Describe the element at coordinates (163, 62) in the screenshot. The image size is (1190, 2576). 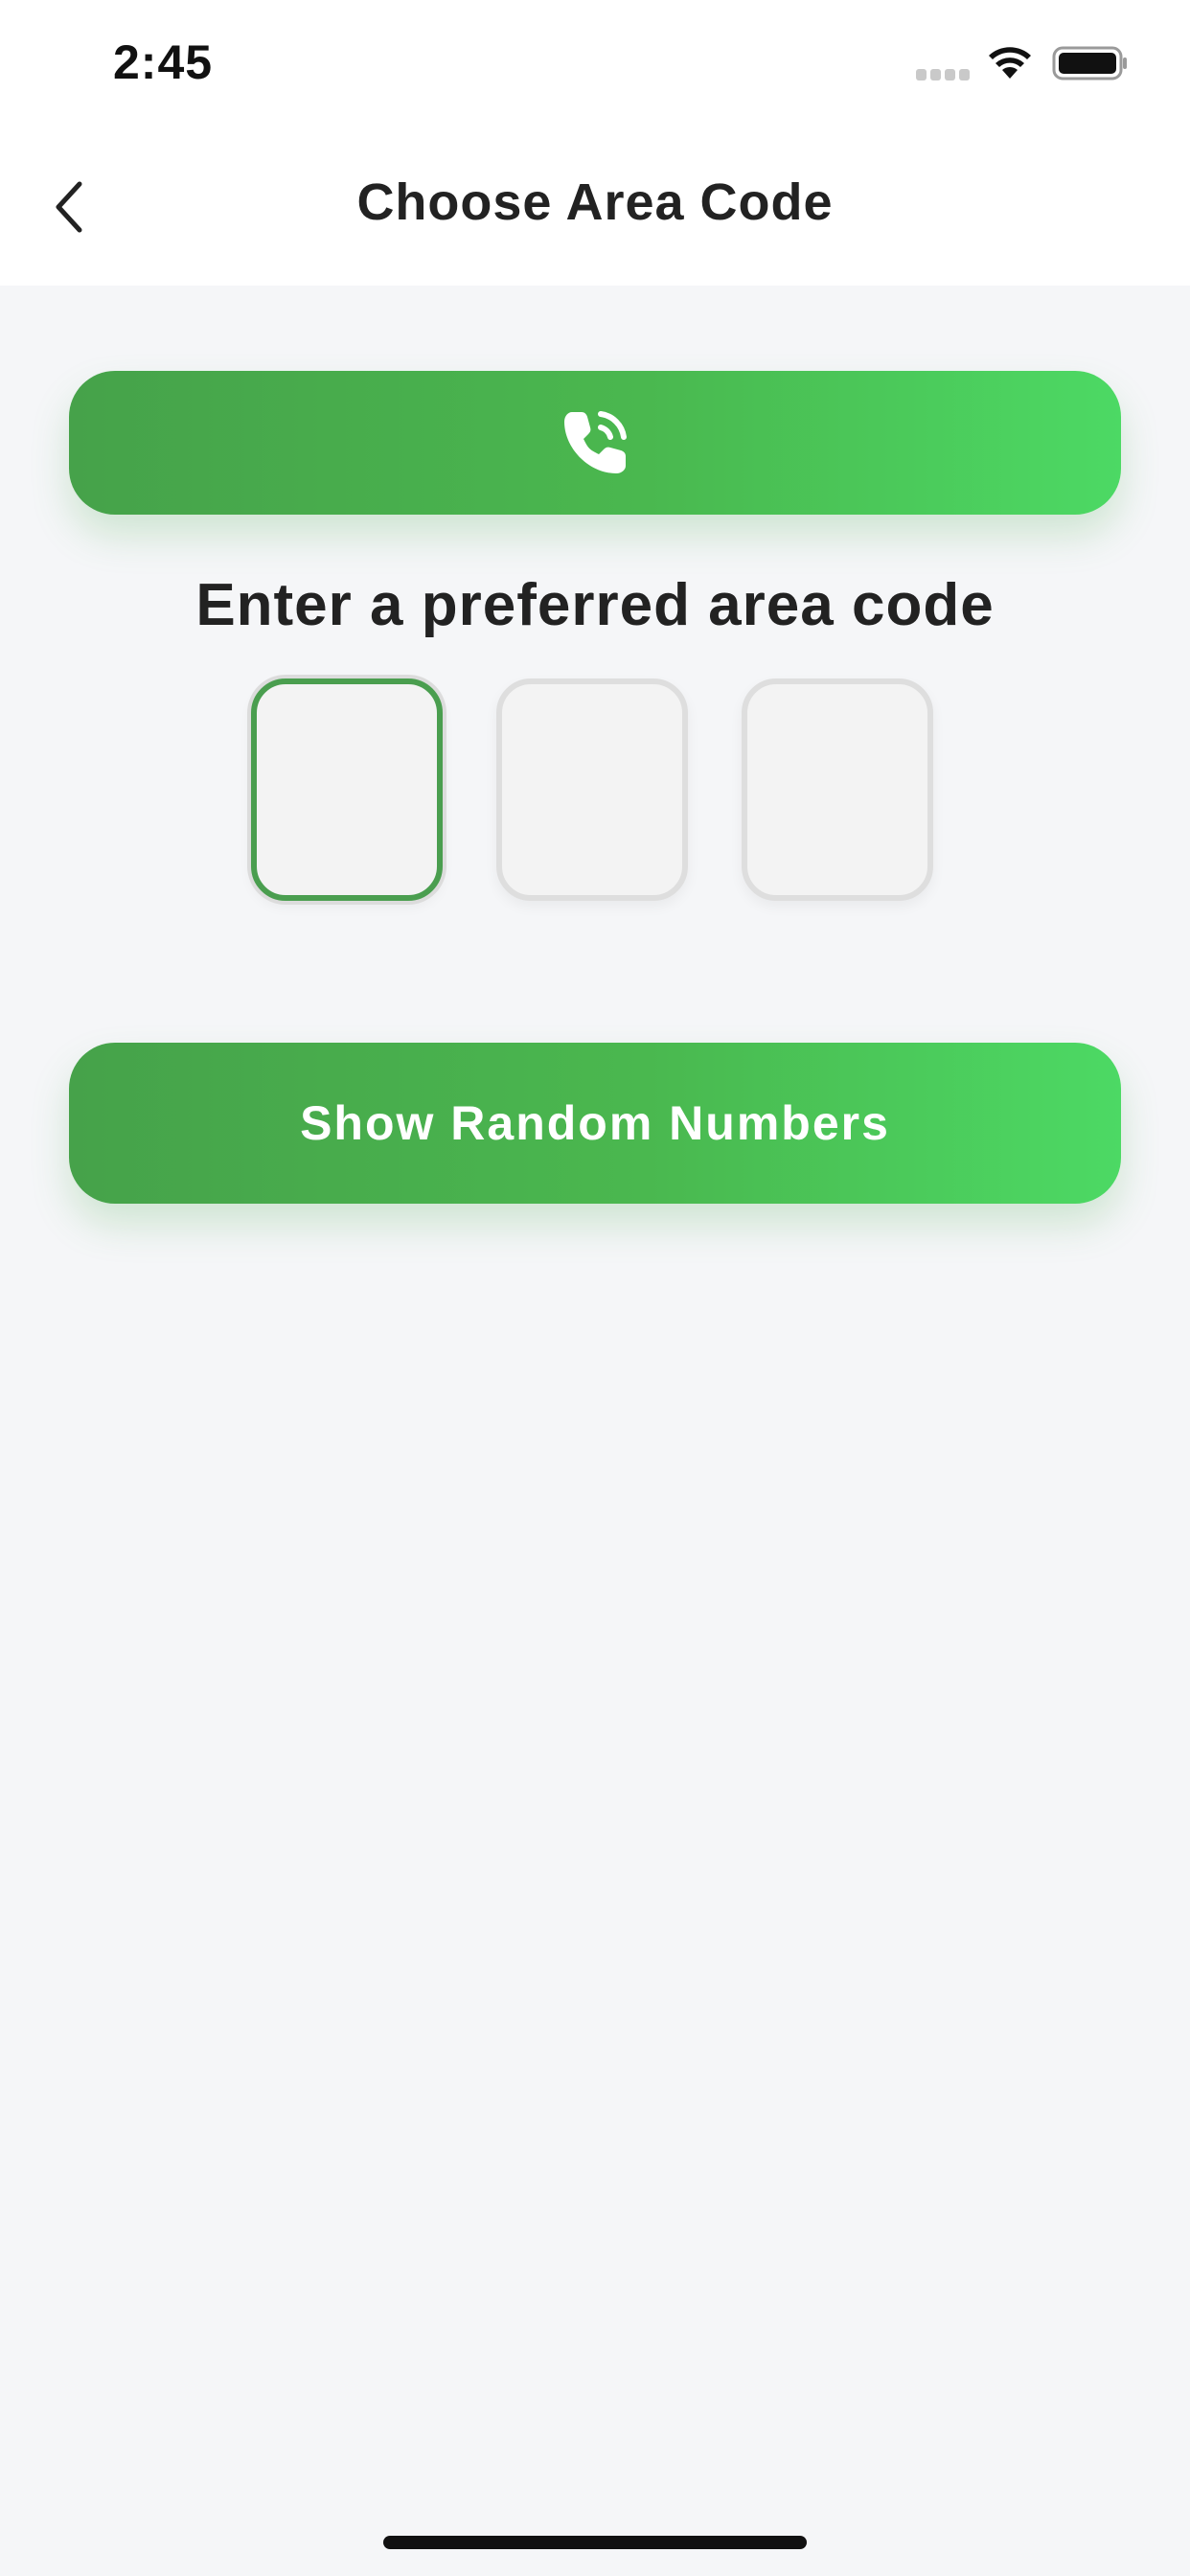
I see `status-time: 2:45` at that location.